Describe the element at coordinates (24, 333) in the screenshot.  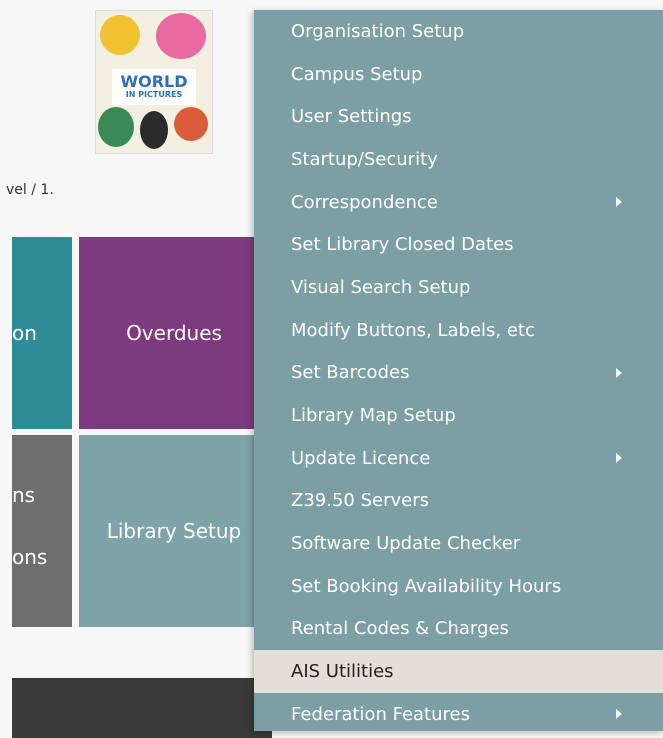
I see `tile-label: on` at that location.